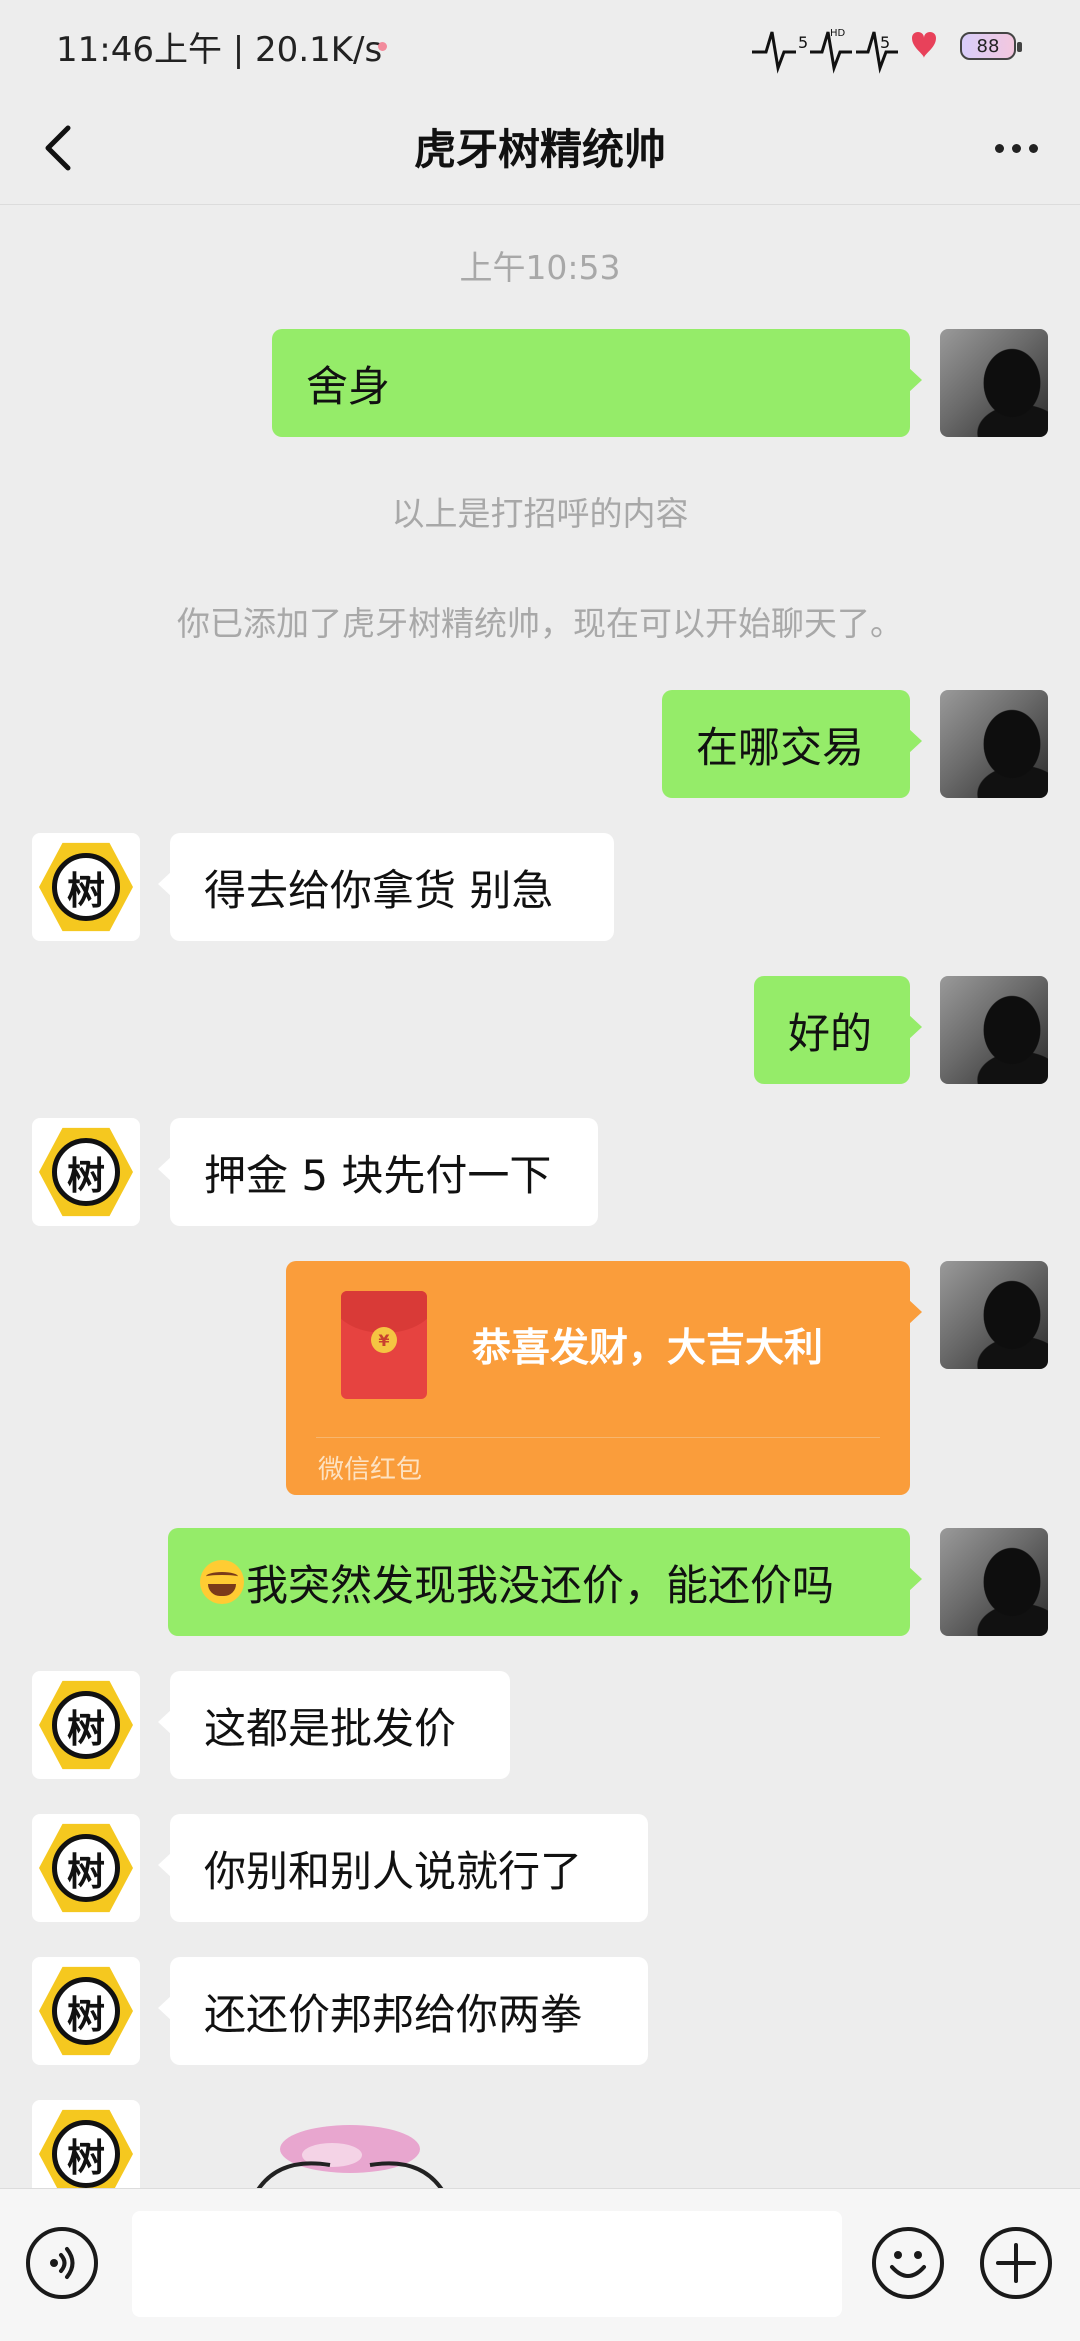 The image size is (1080, 2341). What do you see at coordinates (844, 51) in the screenshot?
I see `signal-icon: 5 HD 5` at bounding box center [844, 51].